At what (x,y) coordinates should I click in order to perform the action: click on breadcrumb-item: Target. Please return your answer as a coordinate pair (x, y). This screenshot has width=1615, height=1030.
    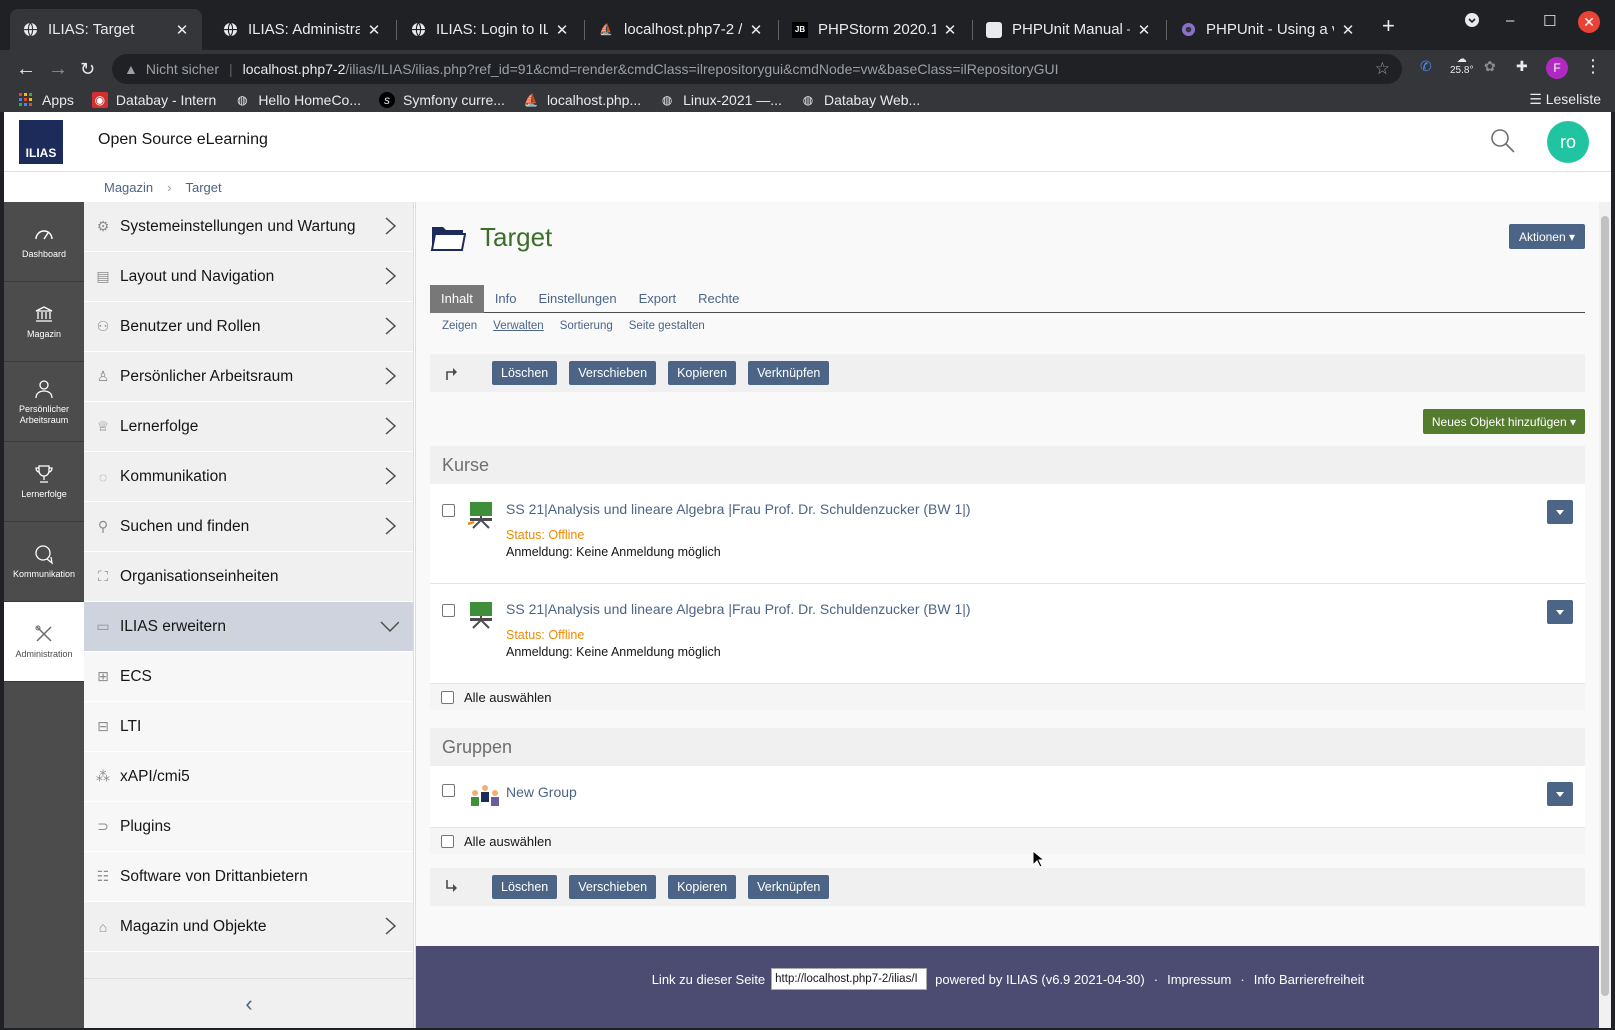
    Looking at the image, I should click on (203, 187).